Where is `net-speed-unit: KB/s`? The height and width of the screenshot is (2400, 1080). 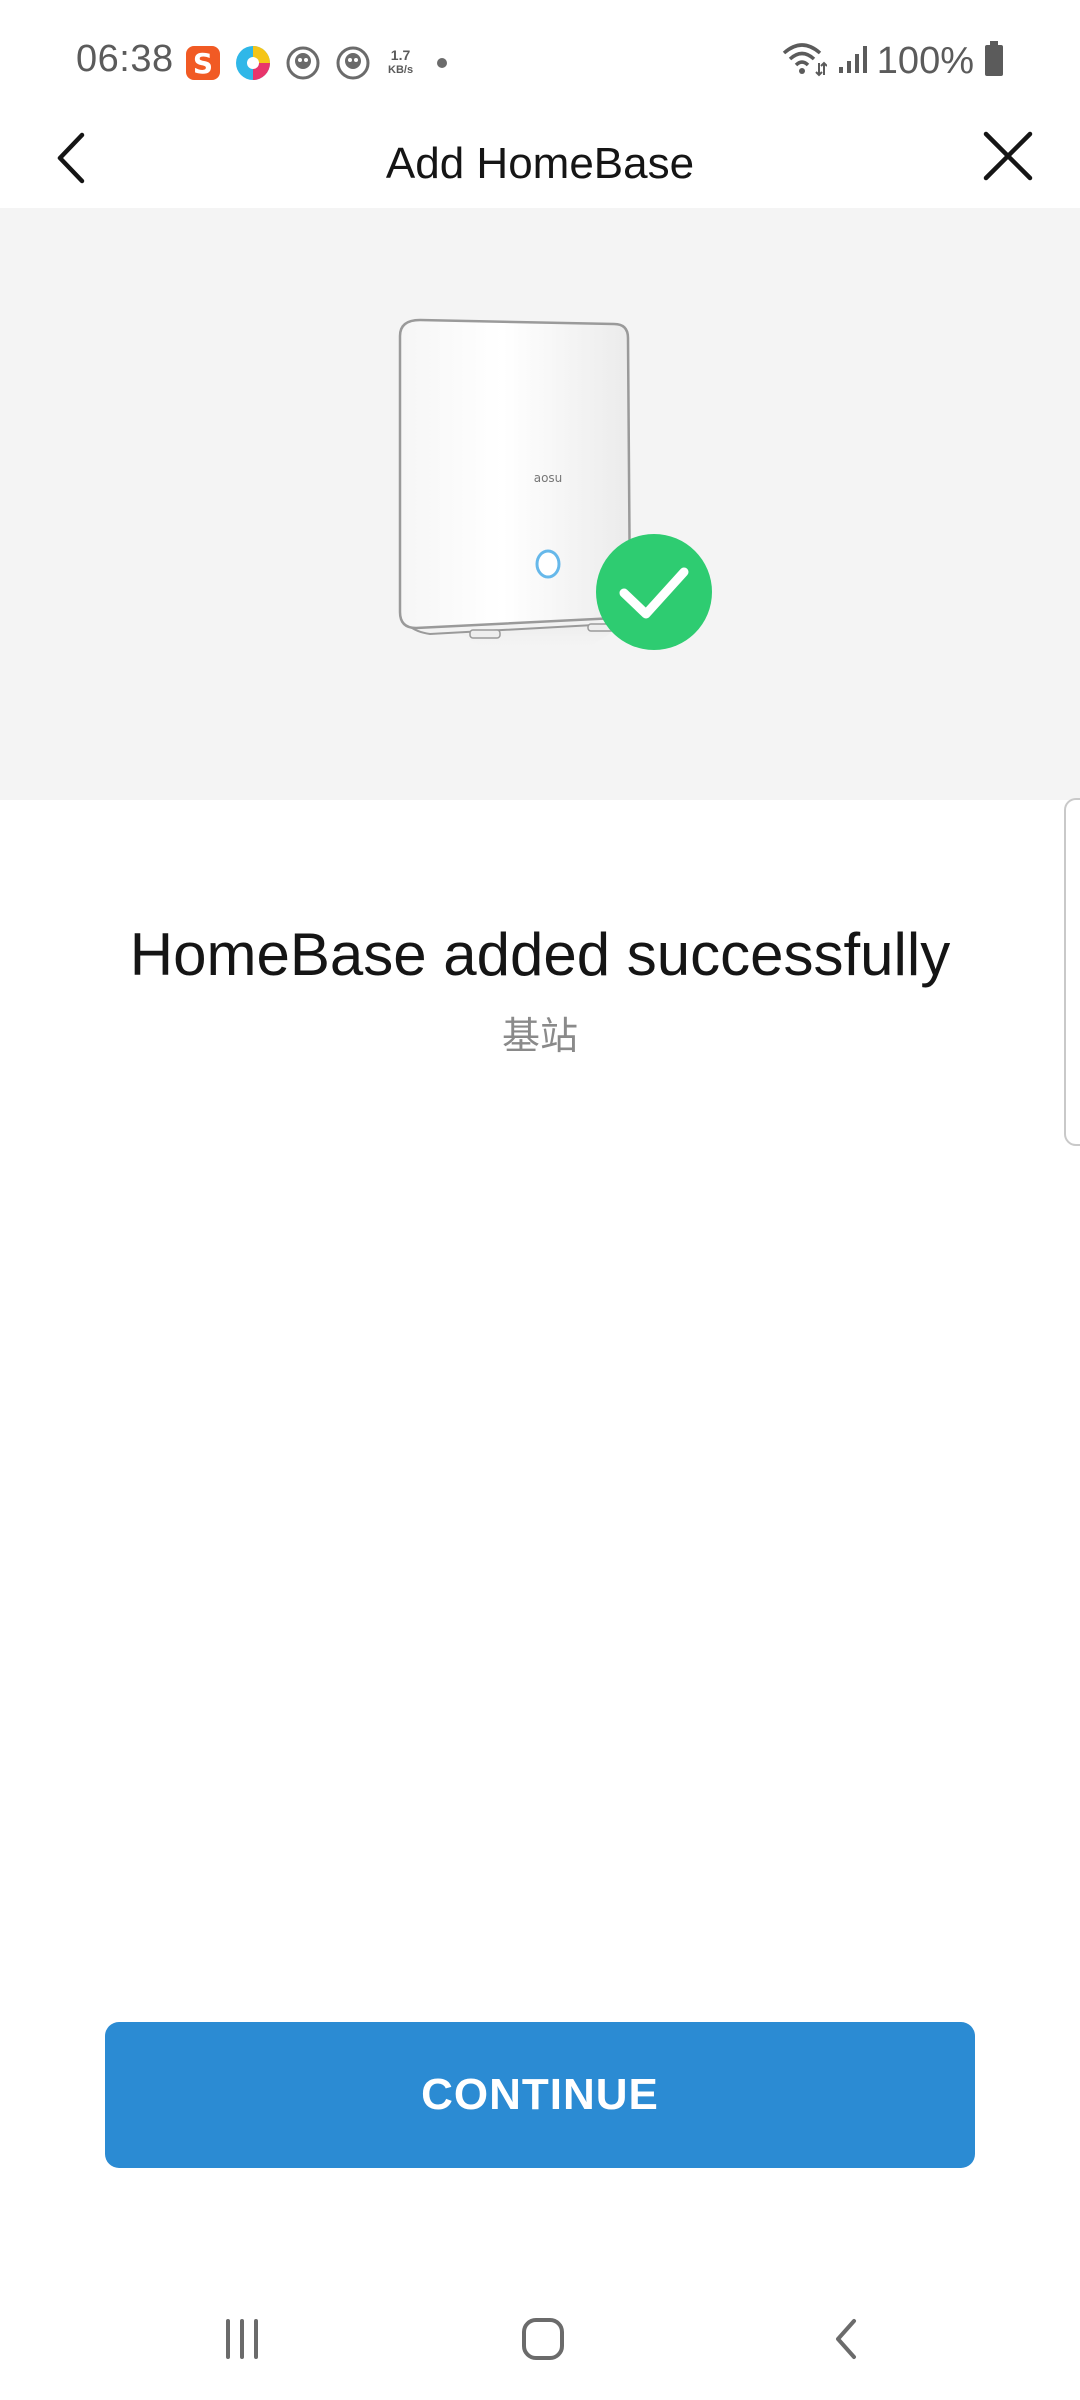 net-speed-unit: KB/s is located at coordinates (401, 70).